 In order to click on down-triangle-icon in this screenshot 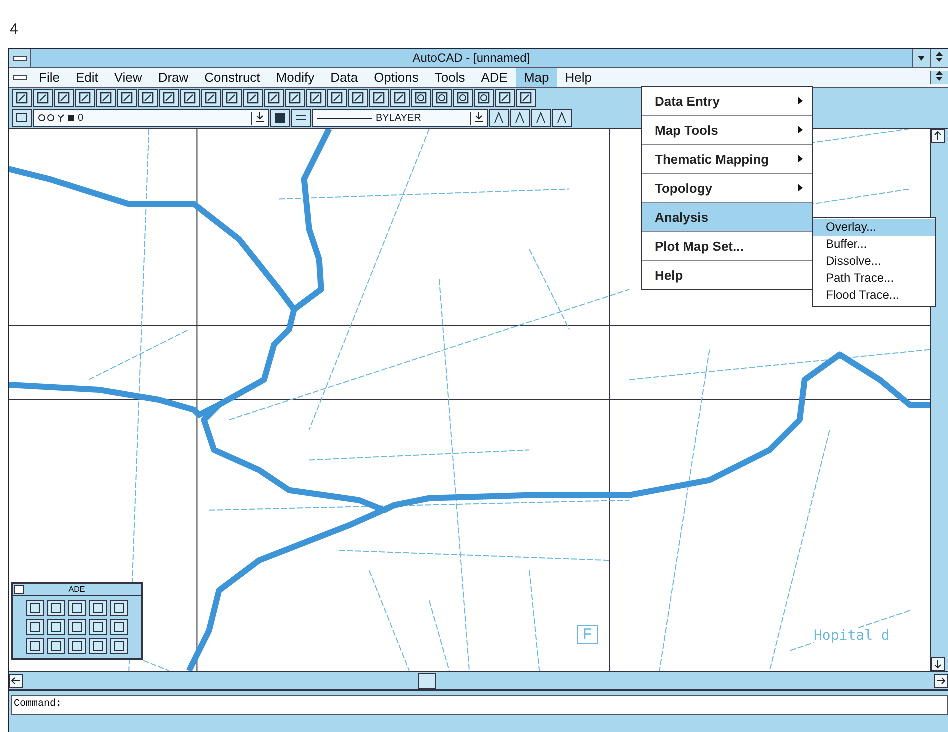, I will do `click(921, 58)`.